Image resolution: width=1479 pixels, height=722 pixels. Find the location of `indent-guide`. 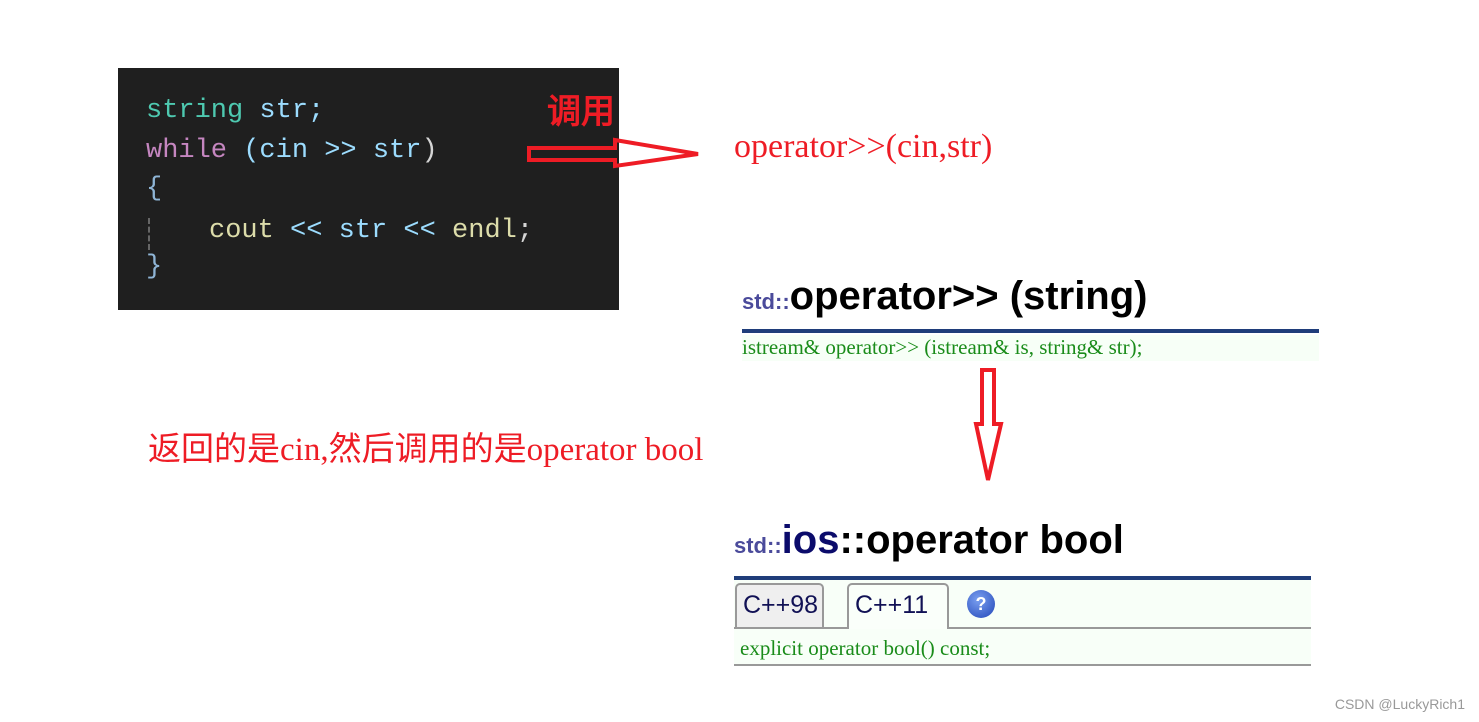

indent-guide is located at coordinates (150, 234).